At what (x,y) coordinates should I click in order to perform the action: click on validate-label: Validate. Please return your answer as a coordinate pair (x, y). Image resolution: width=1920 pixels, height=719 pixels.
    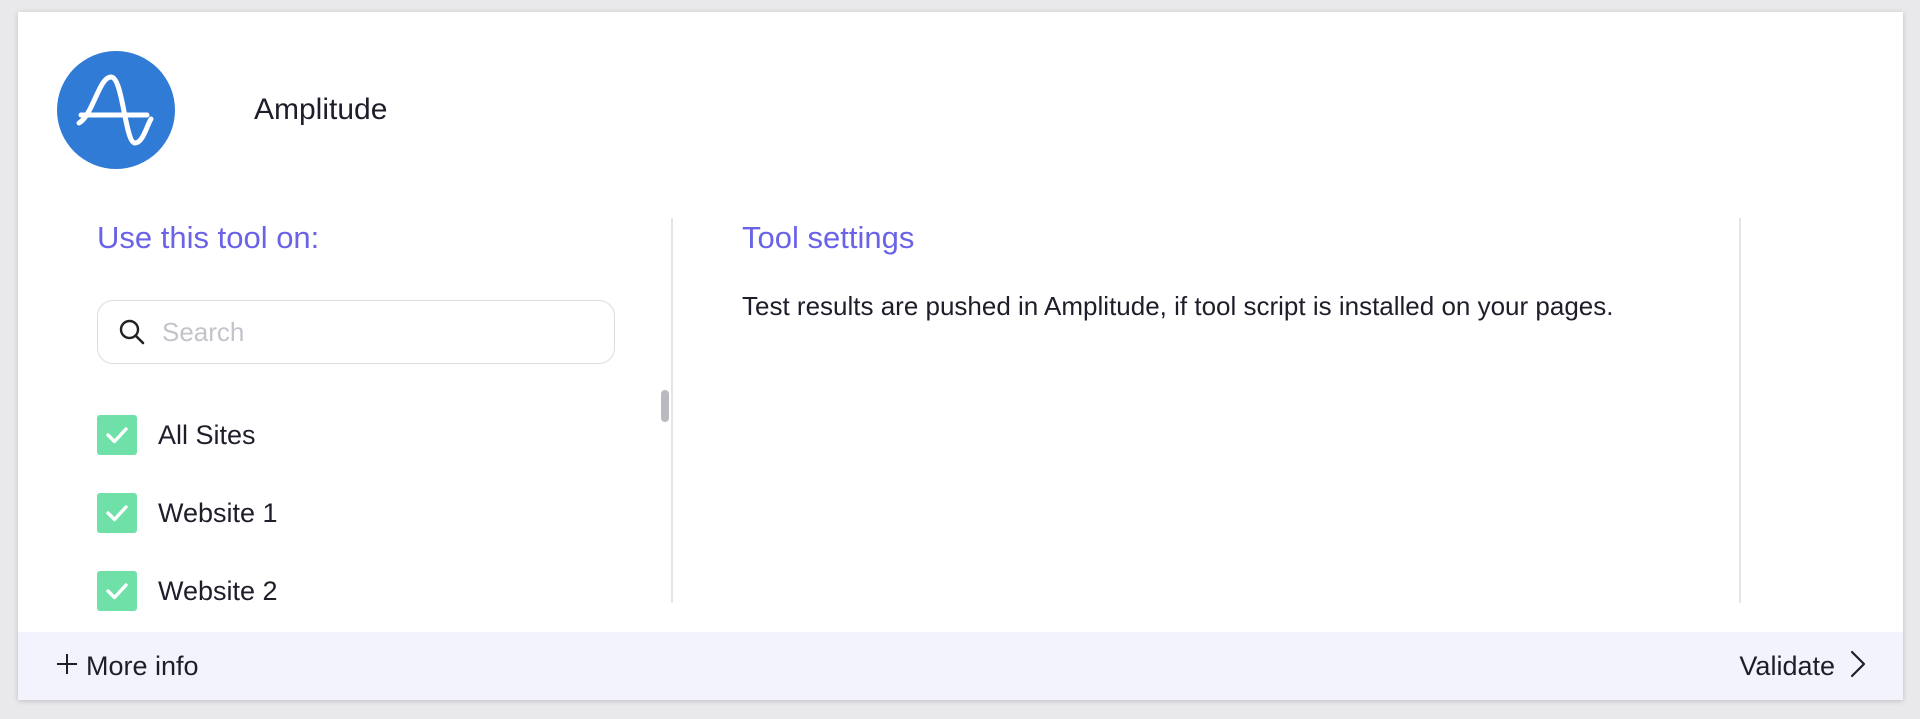
    Looking at the image, I should click on (1787, 665).